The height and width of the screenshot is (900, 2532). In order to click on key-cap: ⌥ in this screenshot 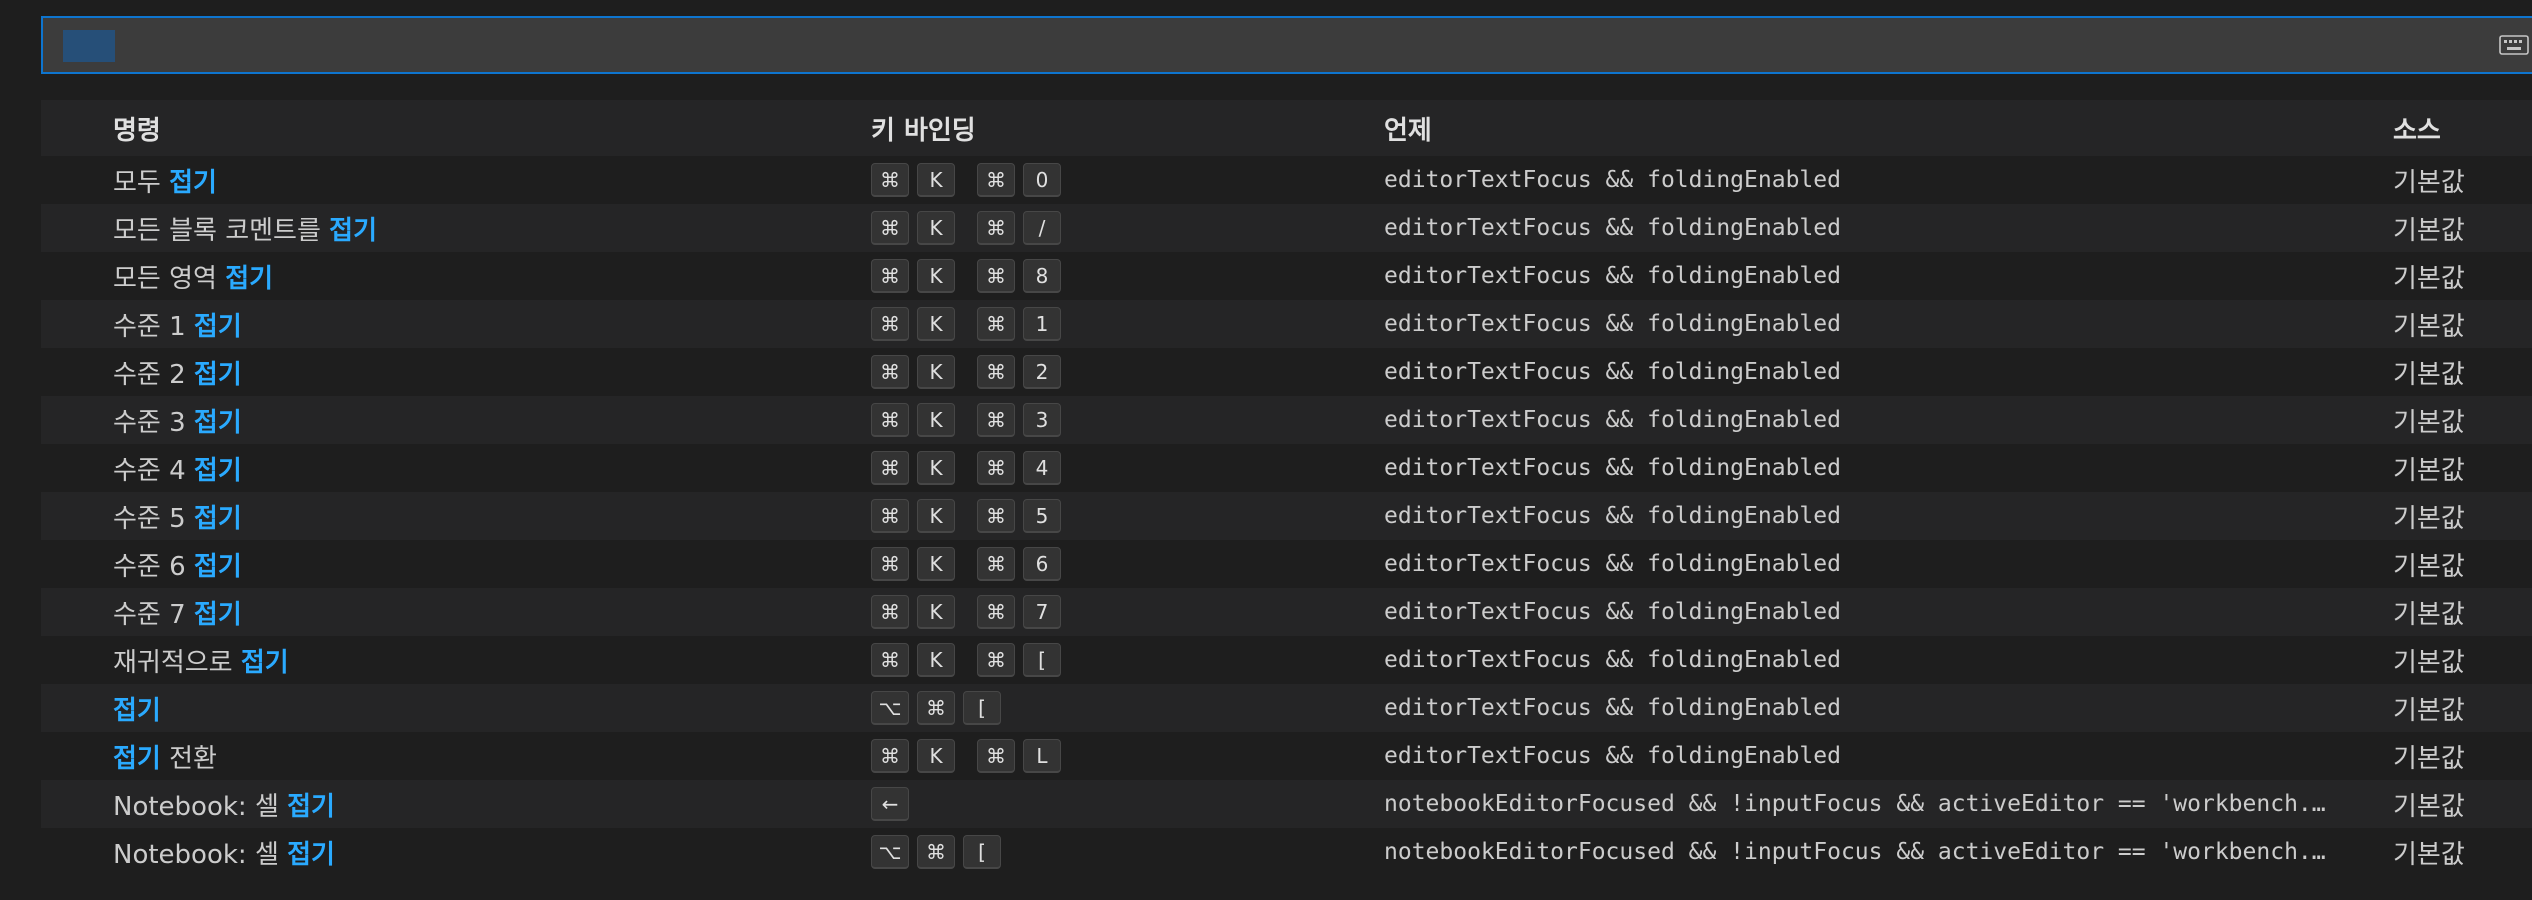, I will do `click(890, 708)`.